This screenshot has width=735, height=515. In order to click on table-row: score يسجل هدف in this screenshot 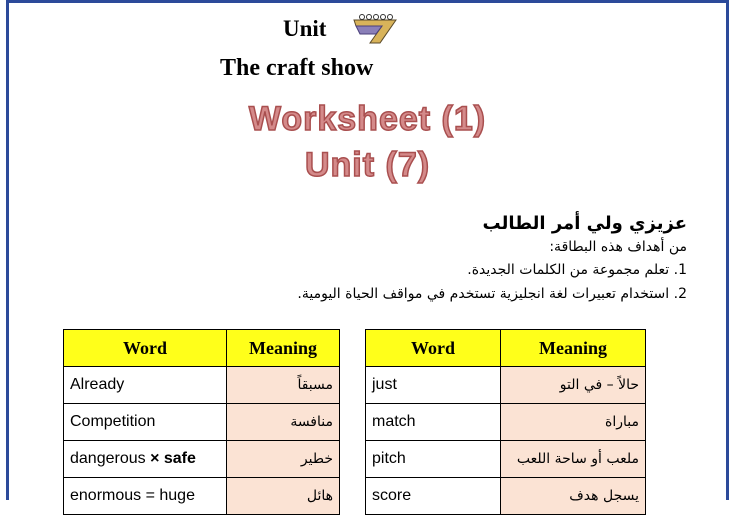, I will do `click(505, 496)`.